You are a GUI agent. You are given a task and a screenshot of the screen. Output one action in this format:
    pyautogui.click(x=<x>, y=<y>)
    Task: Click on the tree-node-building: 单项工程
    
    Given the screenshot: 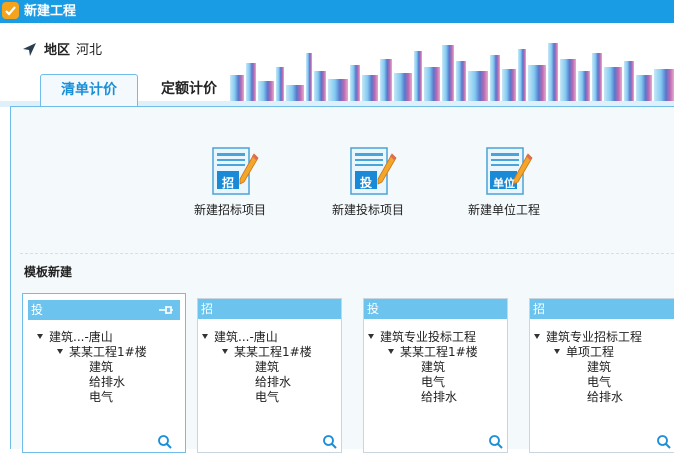 What is the action you would take?
    pyautogui.click(x=584, y=352)
    